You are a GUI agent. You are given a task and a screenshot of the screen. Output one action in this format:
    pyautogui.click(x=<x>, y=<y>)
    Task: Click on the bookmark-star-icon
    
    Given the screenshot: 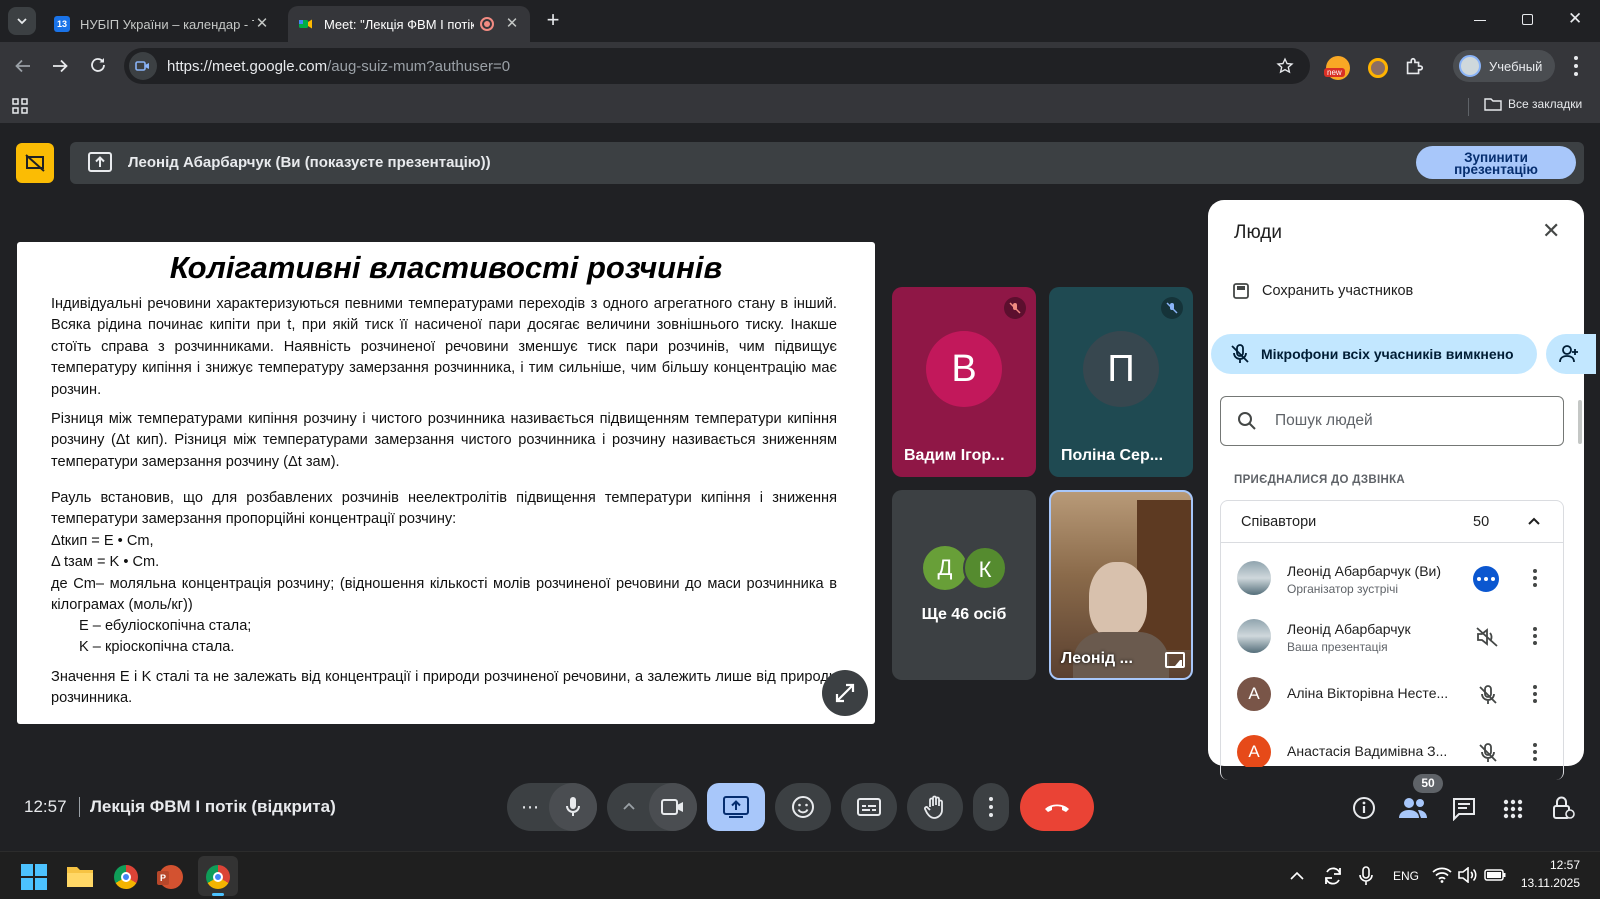 What is the action you would take?
    pyautogui.click(x=1285, y=66)
    